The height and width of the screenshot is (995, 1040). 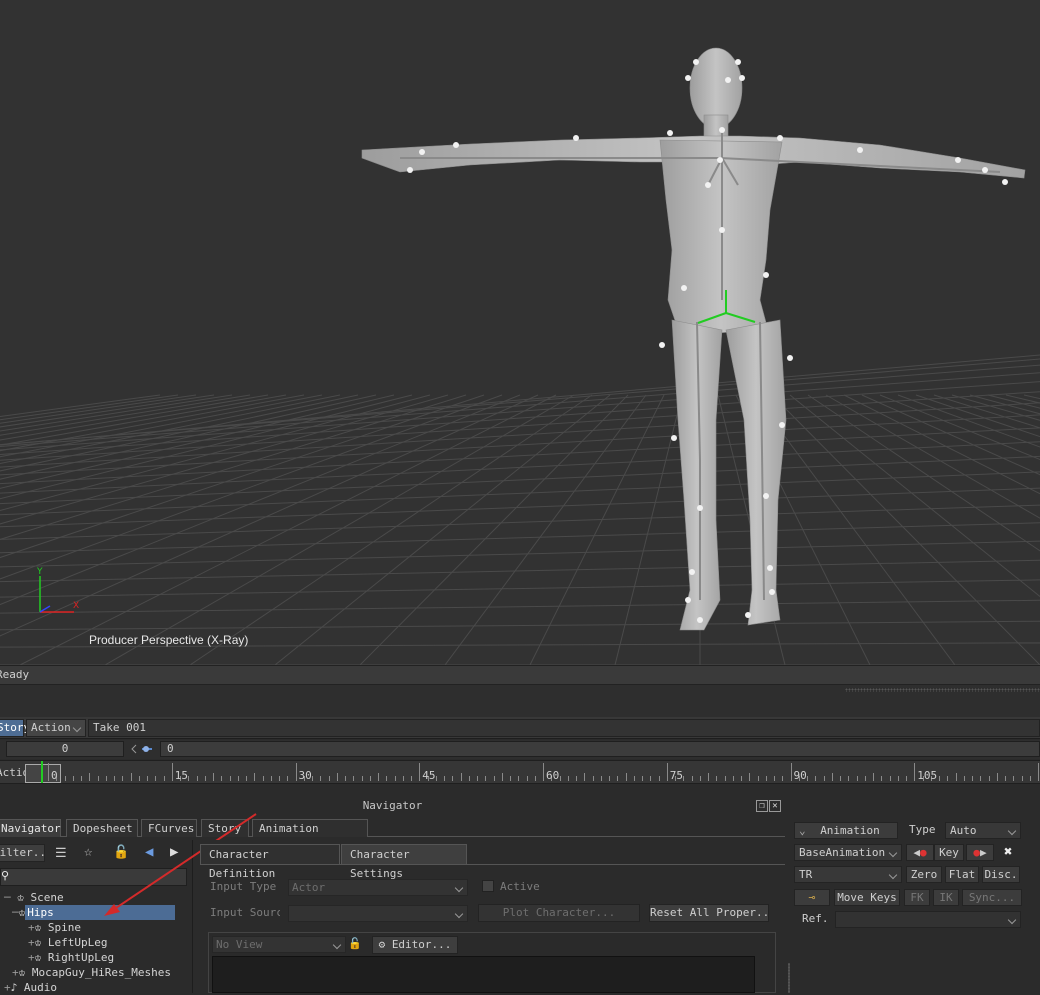 I want to click on key-button: Key, so click(x=949, y=852).